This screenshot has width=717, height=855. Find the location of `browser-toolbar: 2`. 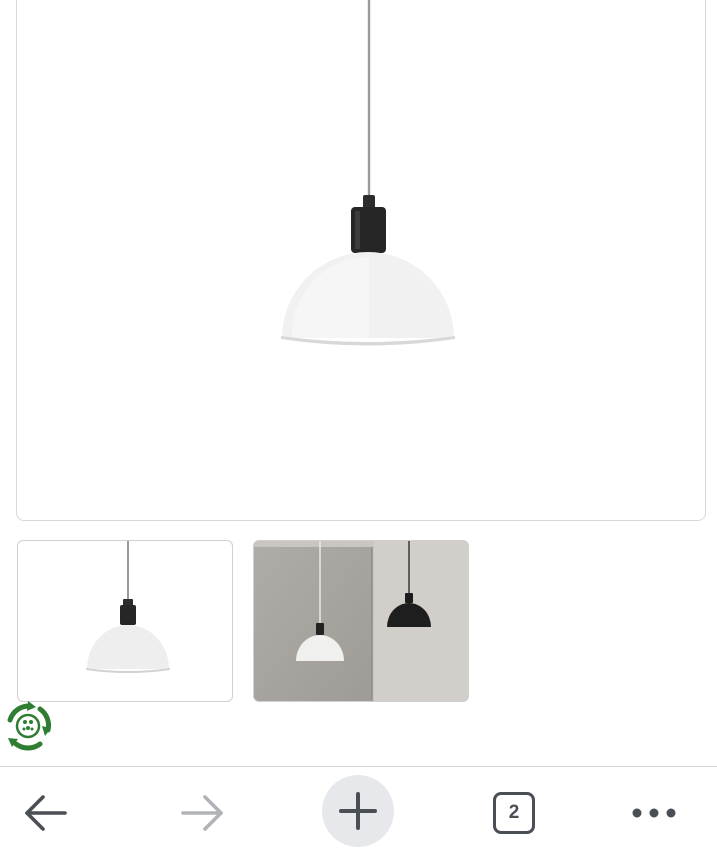

browser-toolbar: 2 is located at coordinates (358, 810).